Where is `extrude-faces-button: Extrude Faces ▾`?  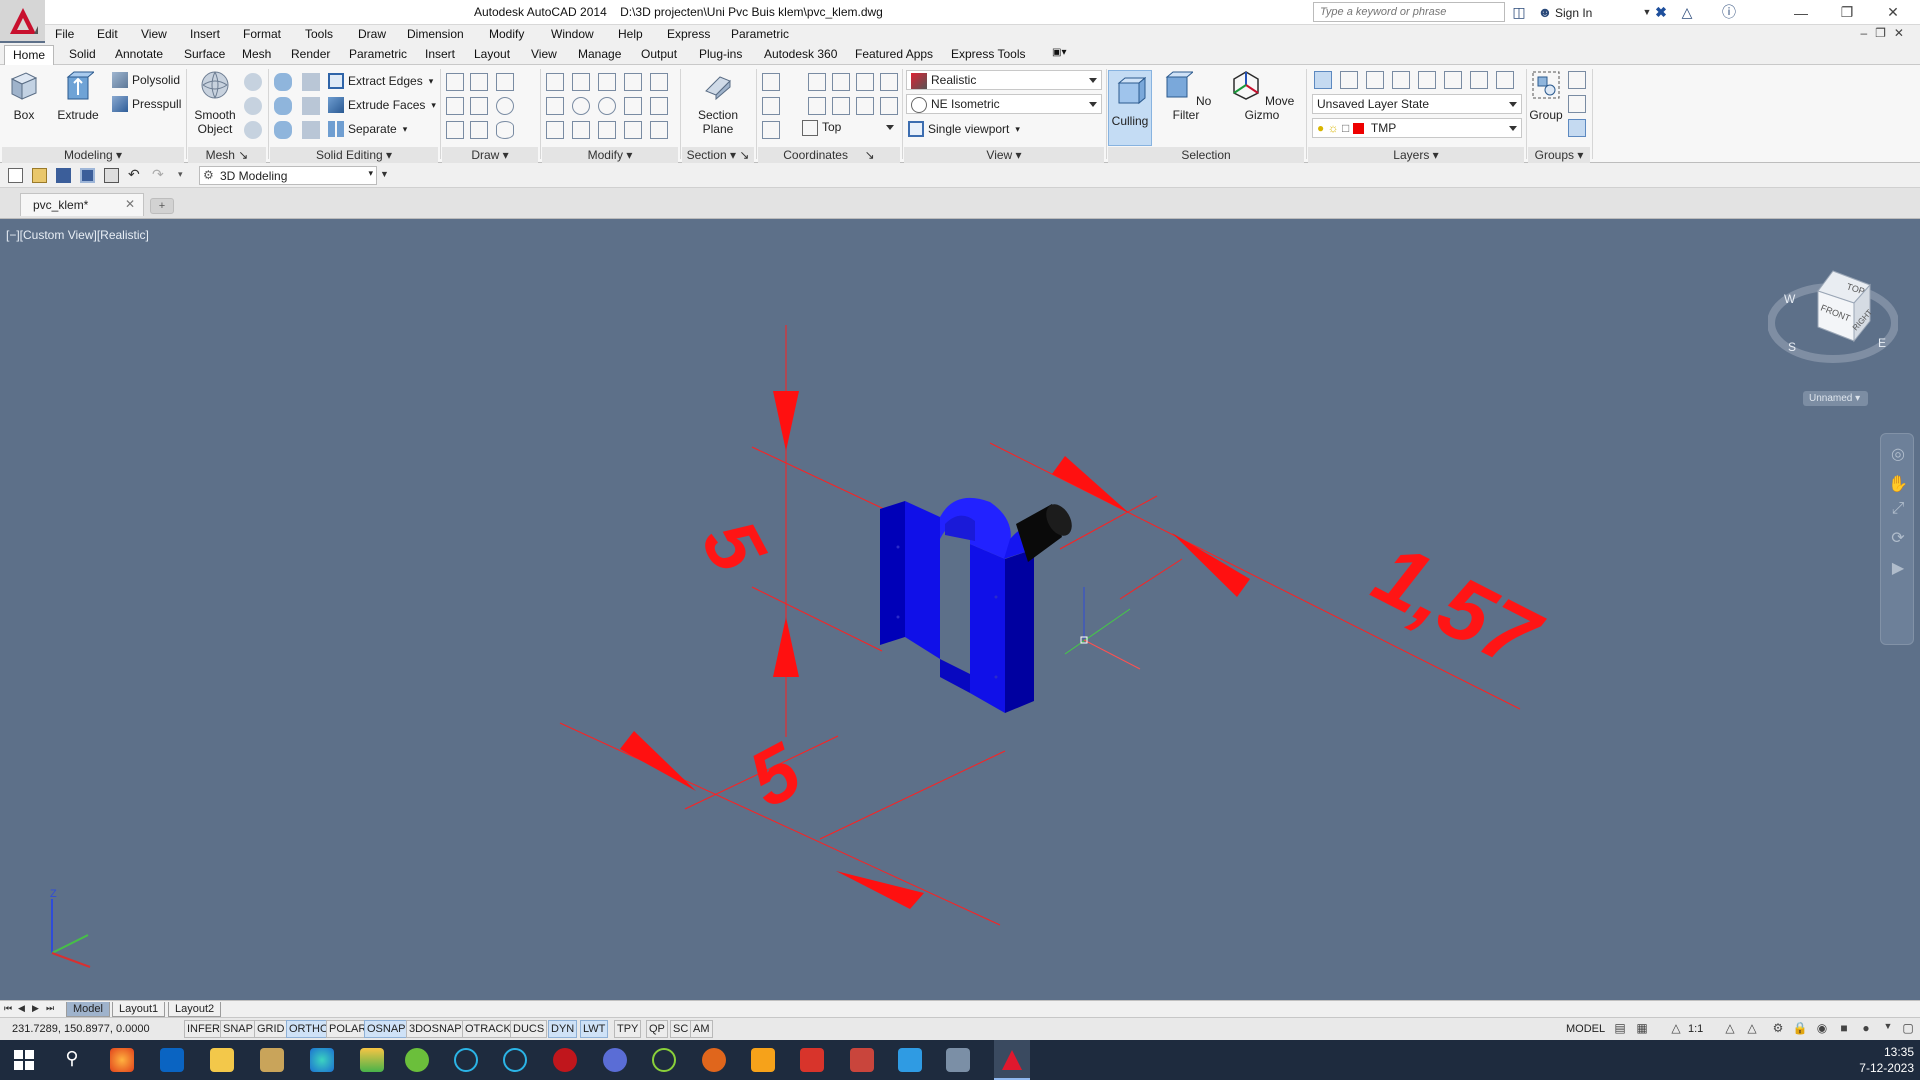 extrude-faces-button: Extrude Faces ▾ is located at coordinates (382, 105).